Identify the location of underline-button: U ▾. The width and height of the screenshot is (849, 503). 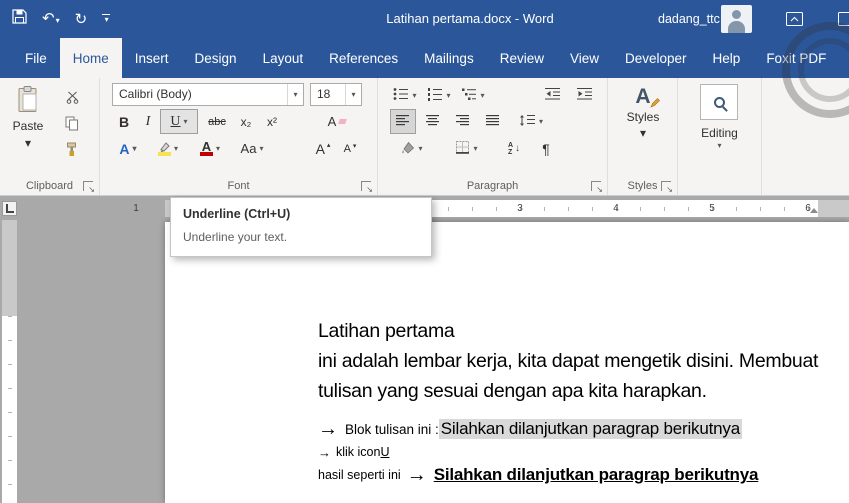
(179, 121).